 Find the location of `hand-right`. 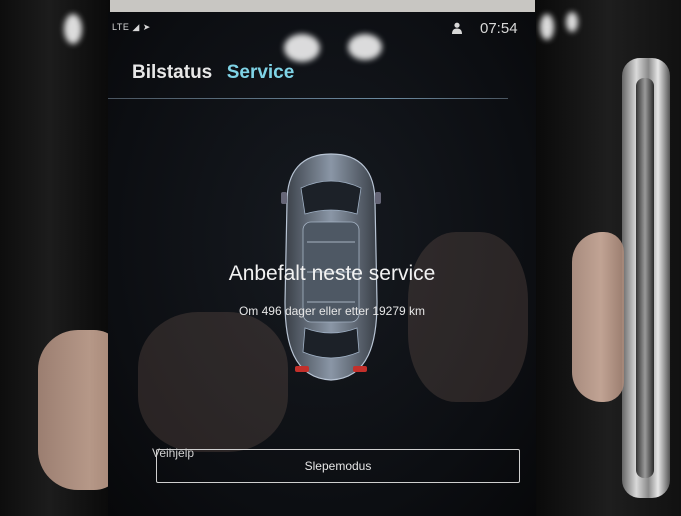

hand-right is located at coordinates (598, 317).